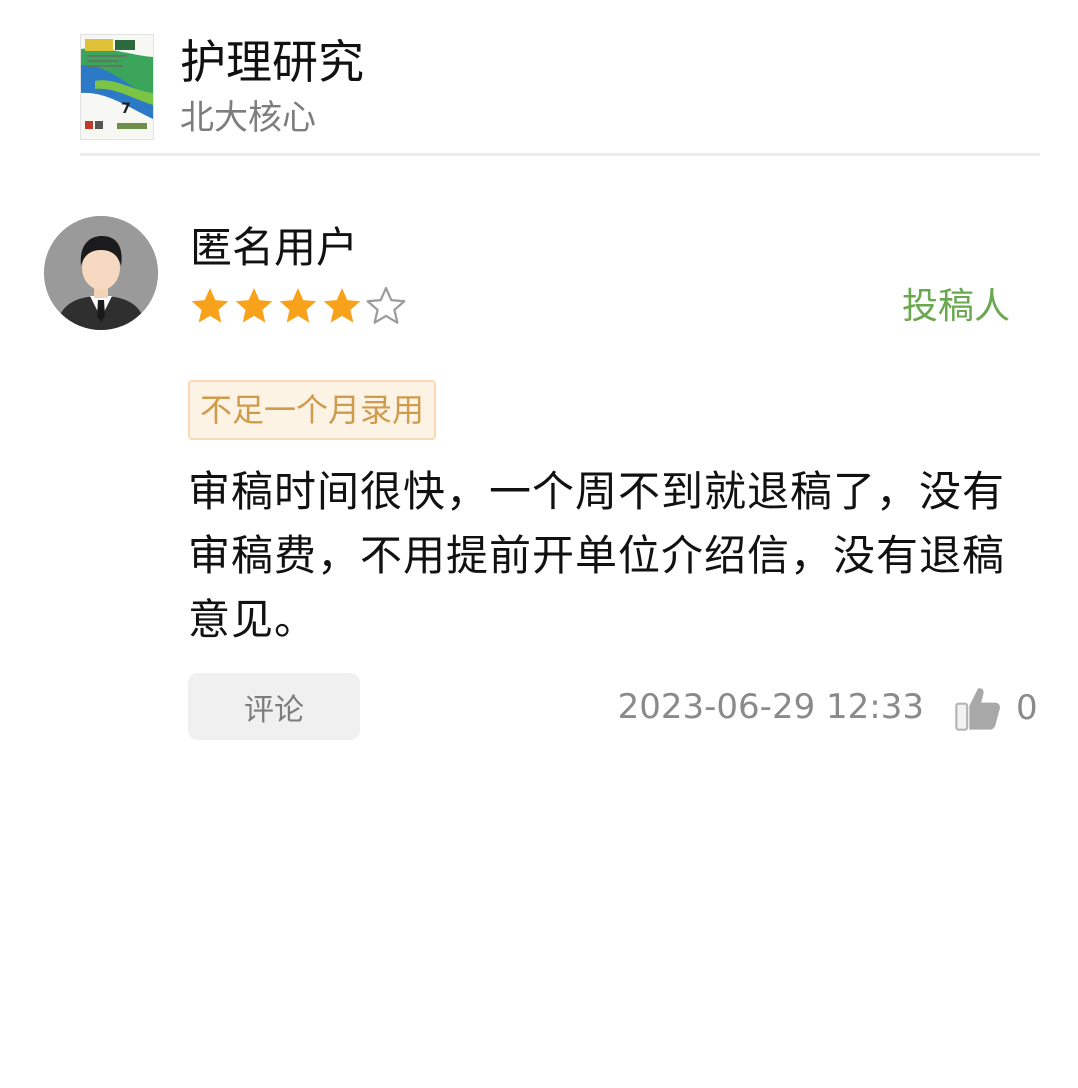 This screenshot has height=1088, width=1078. I want to click on thumbs-up-icon, so click(978, 708).